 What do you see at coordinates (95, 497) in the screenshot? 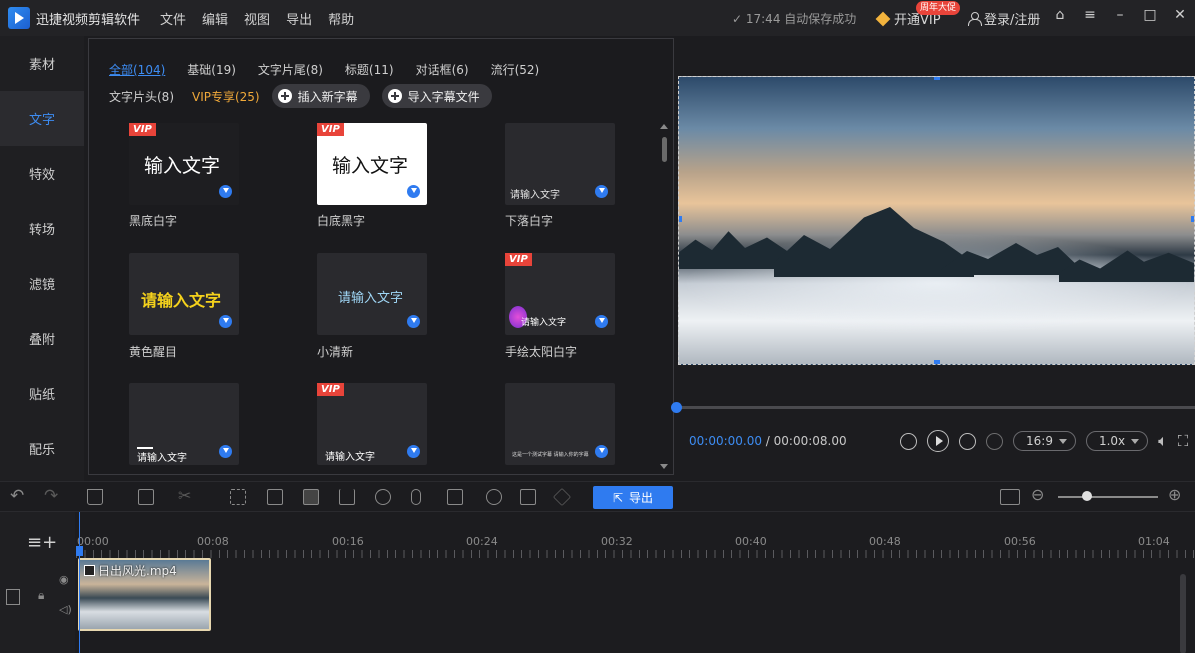
I see `delete-icon` at bounding box center [95, 497].